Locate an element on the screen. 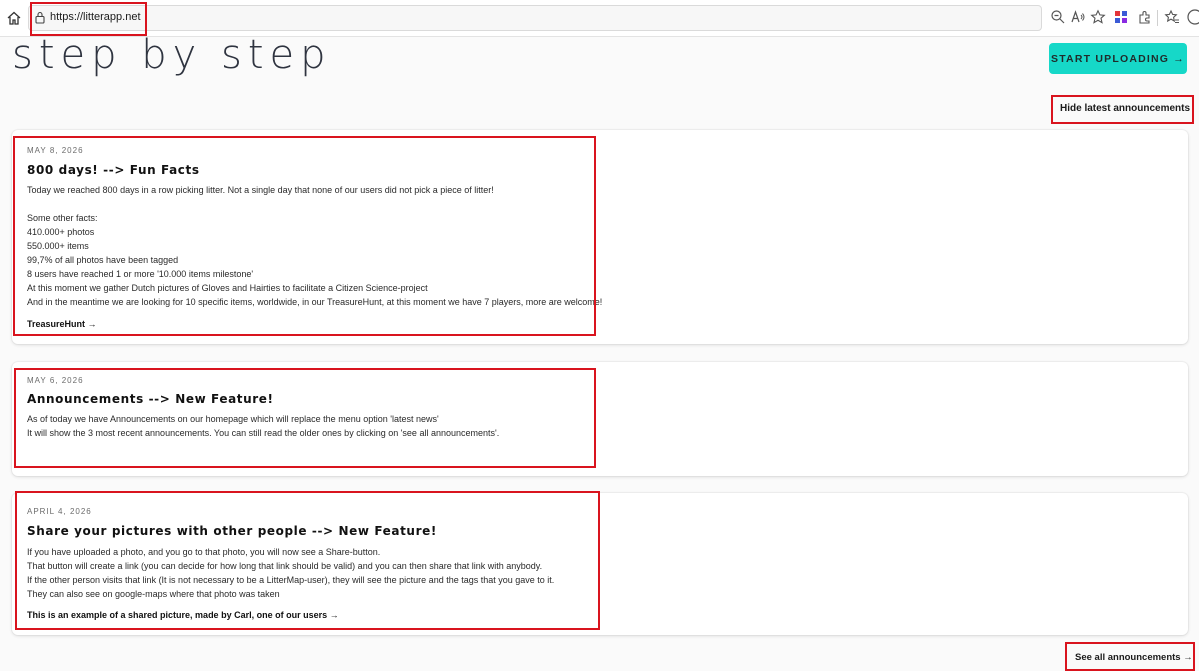 This screenshot has width=1199, height=671. read-aloud-icon is located at coordinates (1078, 17).